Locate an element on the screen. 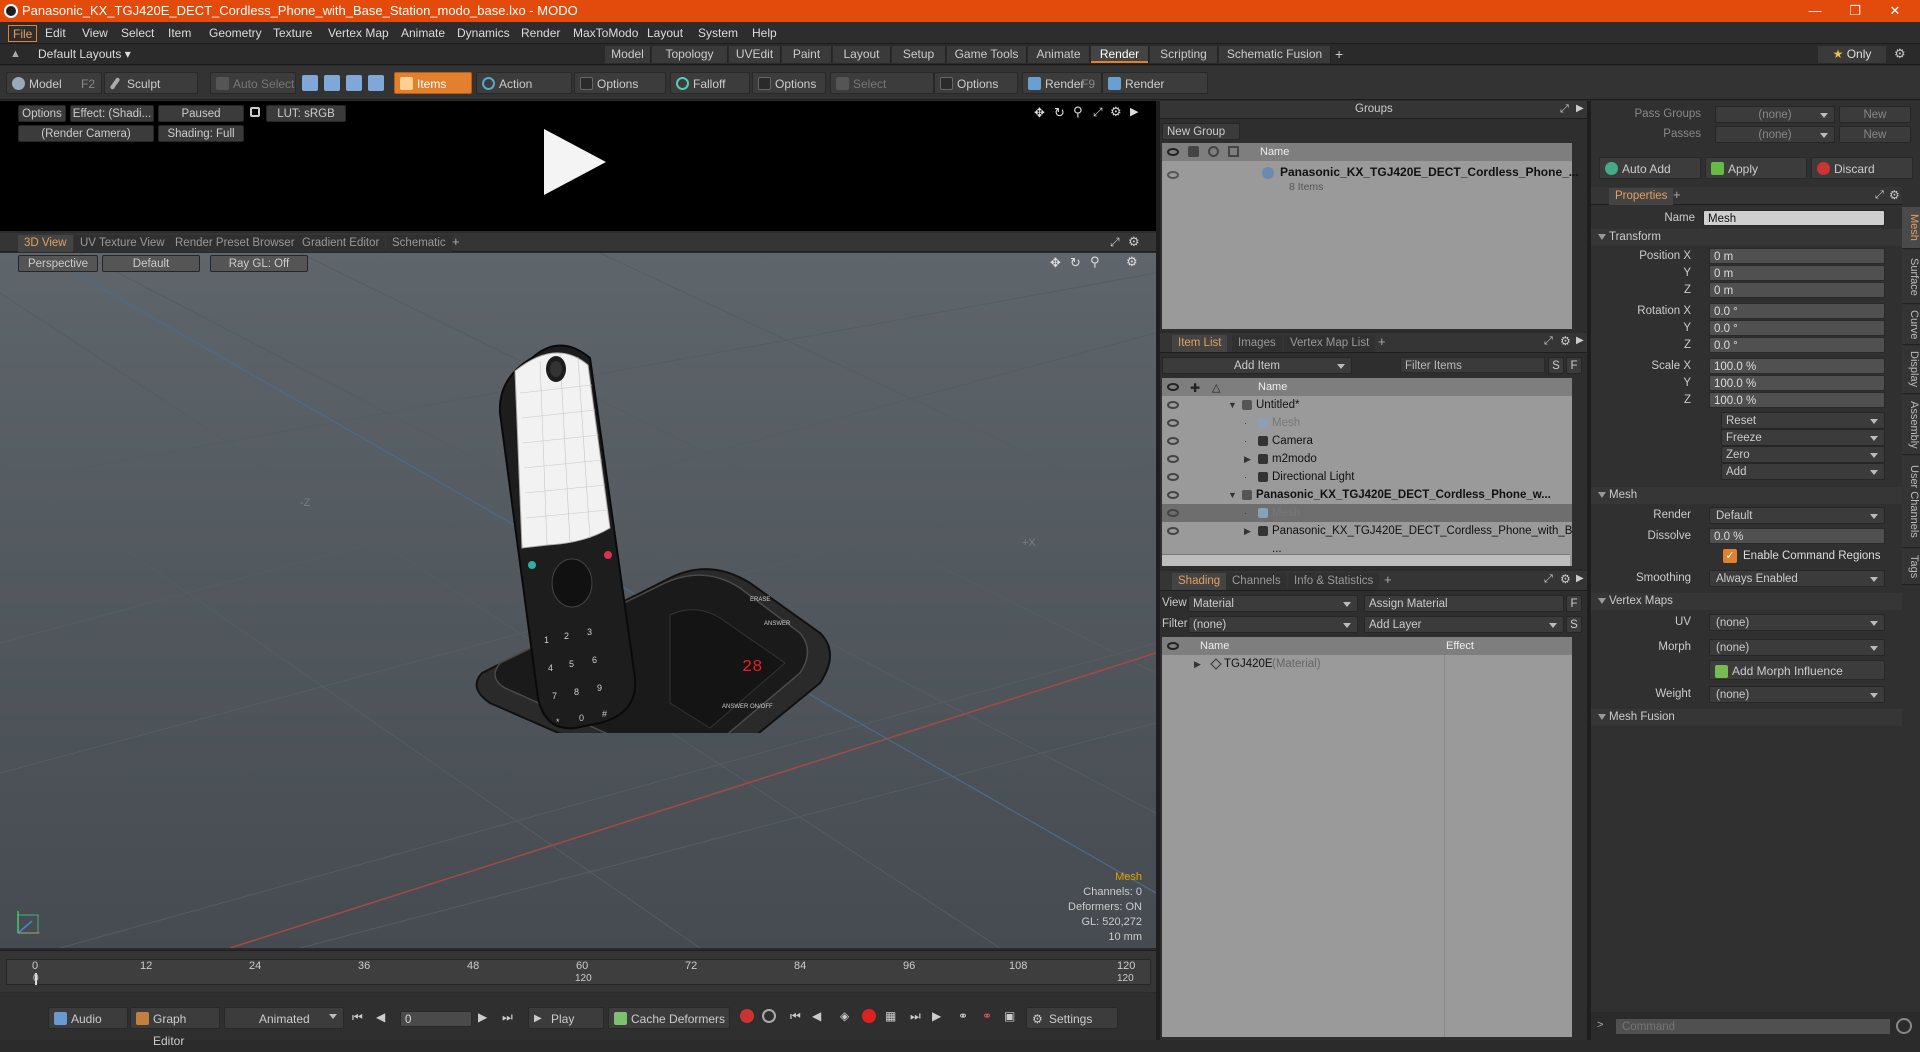 The height and width of the screenshot is (1052, 1920). menu-dynamics: Dynamics is located at coordinates (483, 33).